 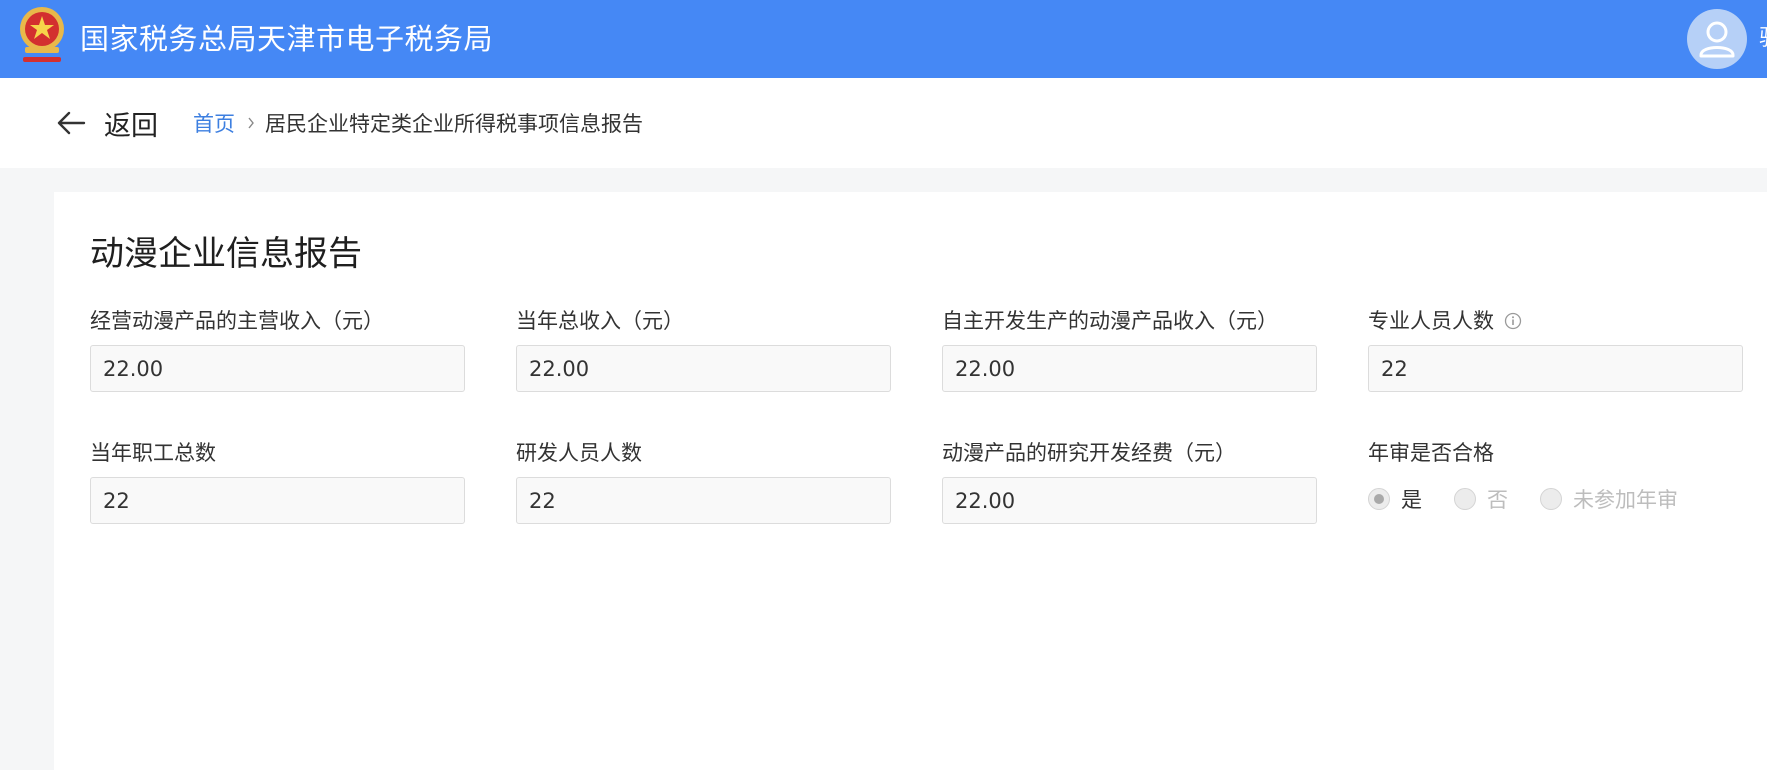 I want to click on field-rnd-staff: 研发人员人数 22, so click(x=703, y=481).